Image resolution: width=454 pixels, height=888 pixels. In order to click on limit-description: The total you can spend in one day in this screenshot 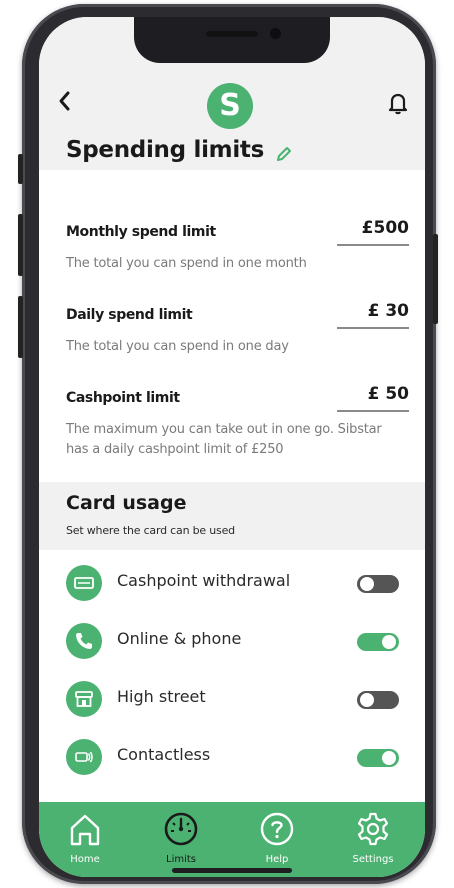, I will do `click(177, 346)`.